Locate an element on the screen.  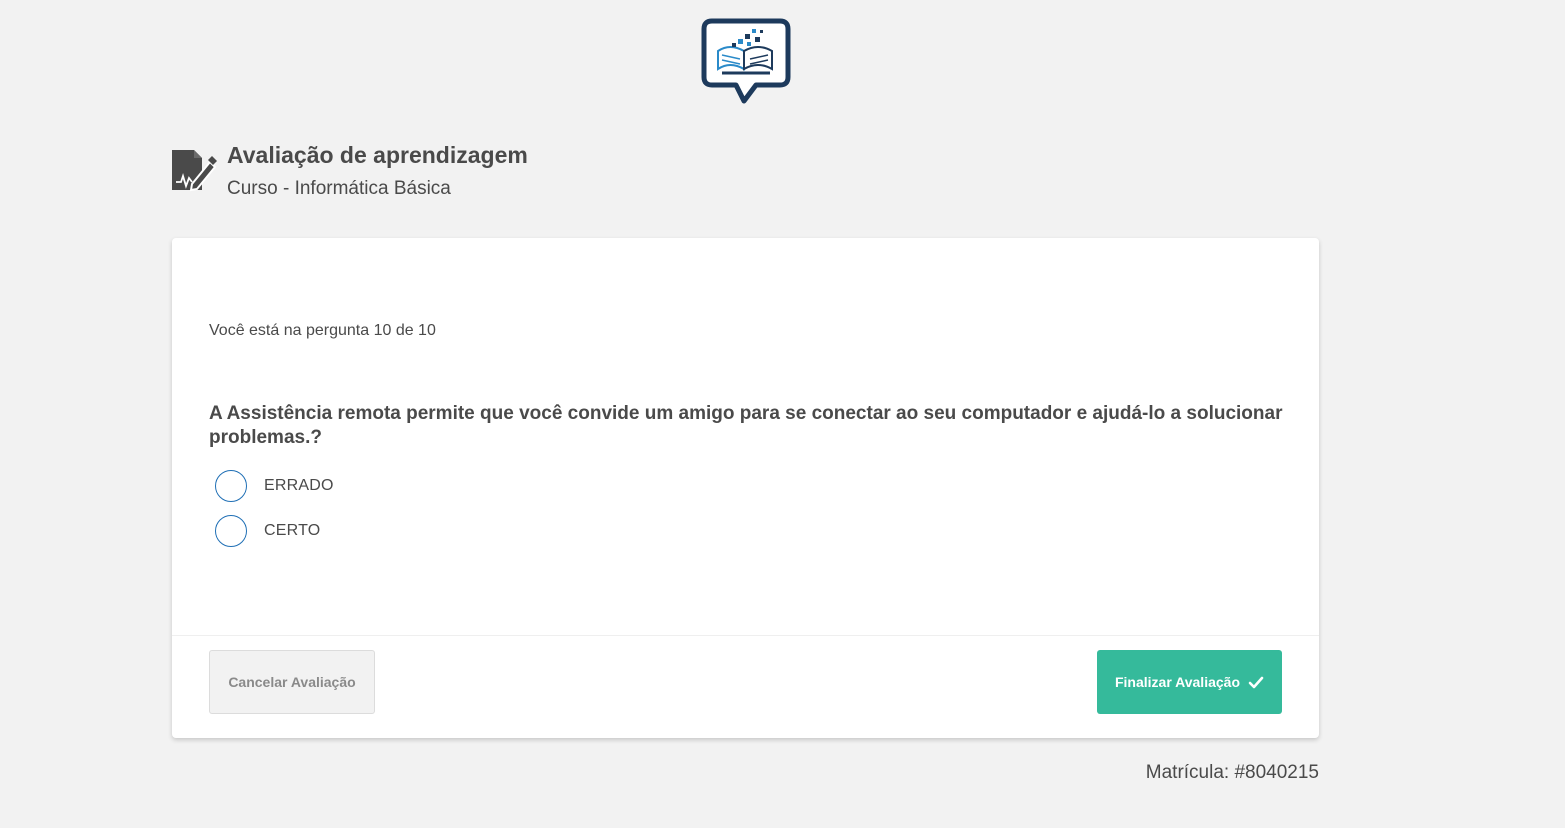
answer-option-errado: ERRADO is located at coordinates (365, 486).